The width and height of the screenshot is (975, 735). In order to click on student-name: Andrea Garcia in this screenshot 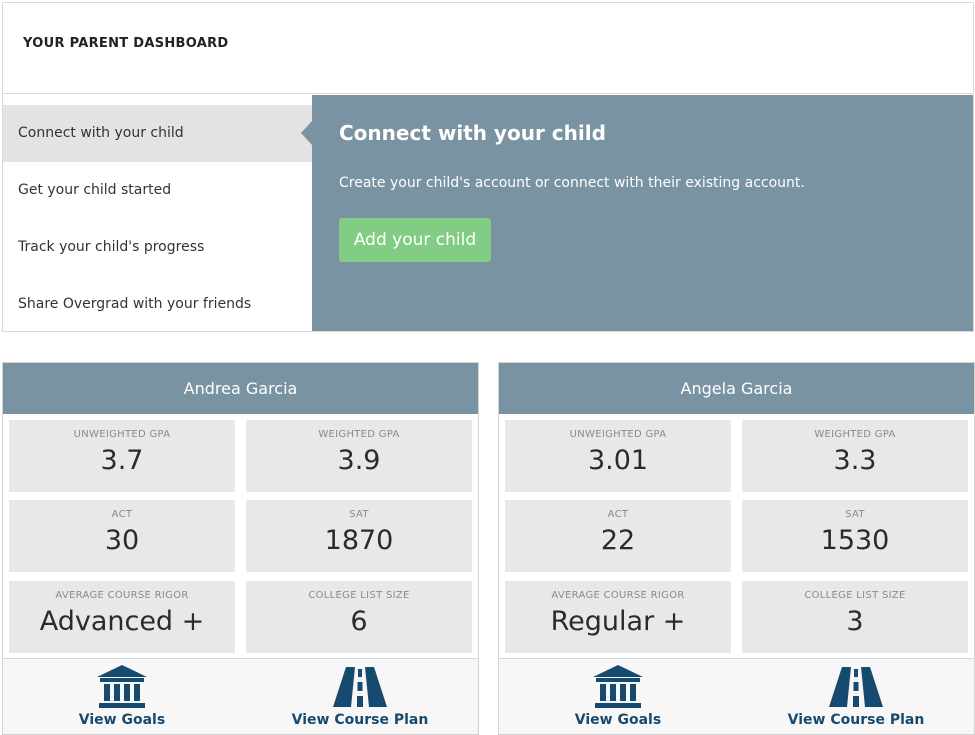, I will do `click(240, 388)`.